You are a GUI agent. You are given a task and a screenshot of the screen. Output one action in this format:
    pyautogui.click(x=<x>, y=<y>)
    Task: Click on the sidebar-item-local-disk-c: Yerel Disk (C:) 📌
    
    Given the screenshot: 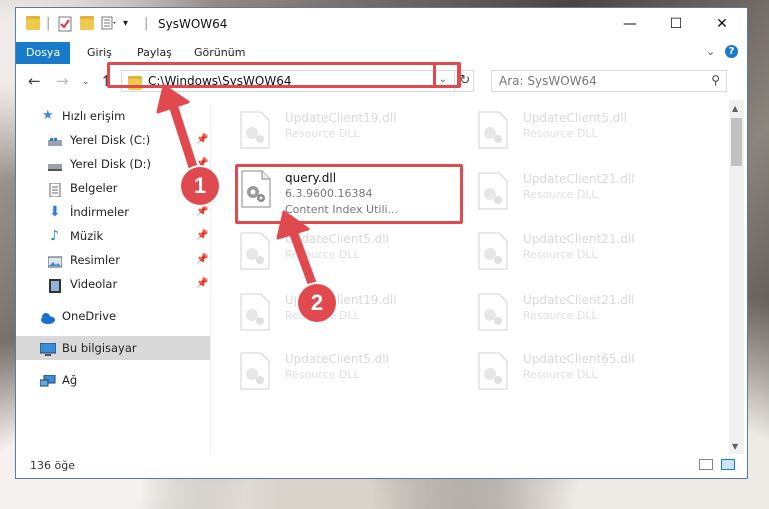 What is the action you would take?
    pyautogui.click(x=113, y=140)
    